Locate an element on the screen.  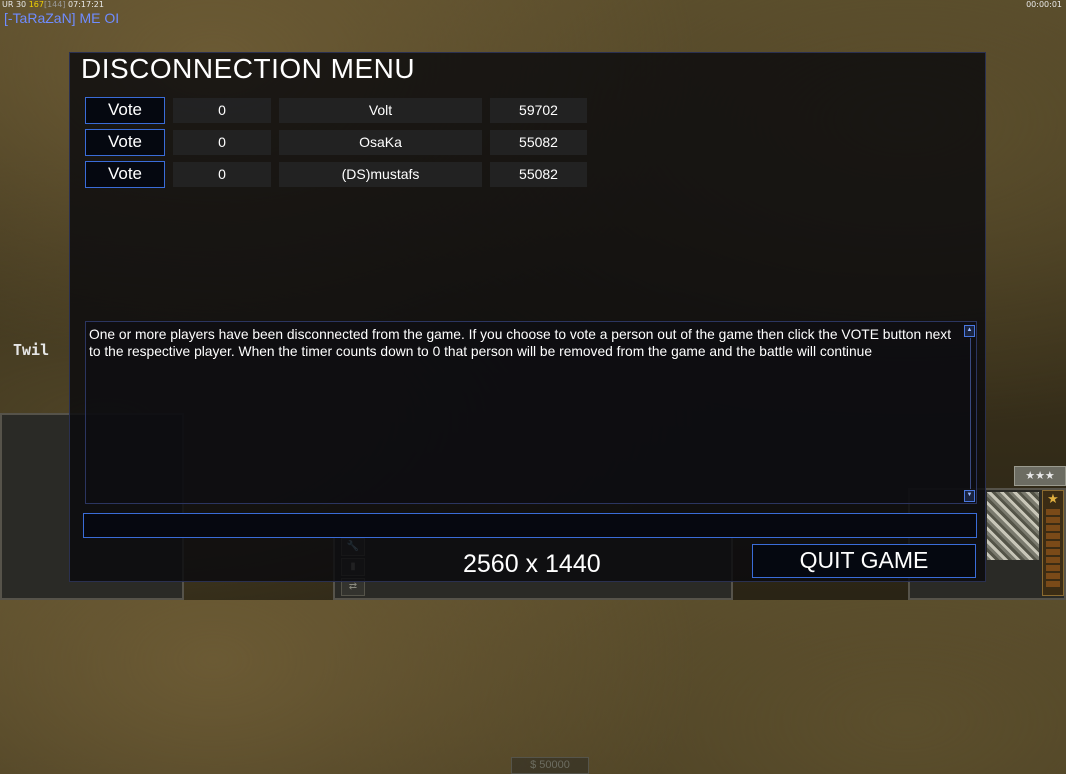
resolution-label: 2560 x 1440 is located at coordinates (532, 564).